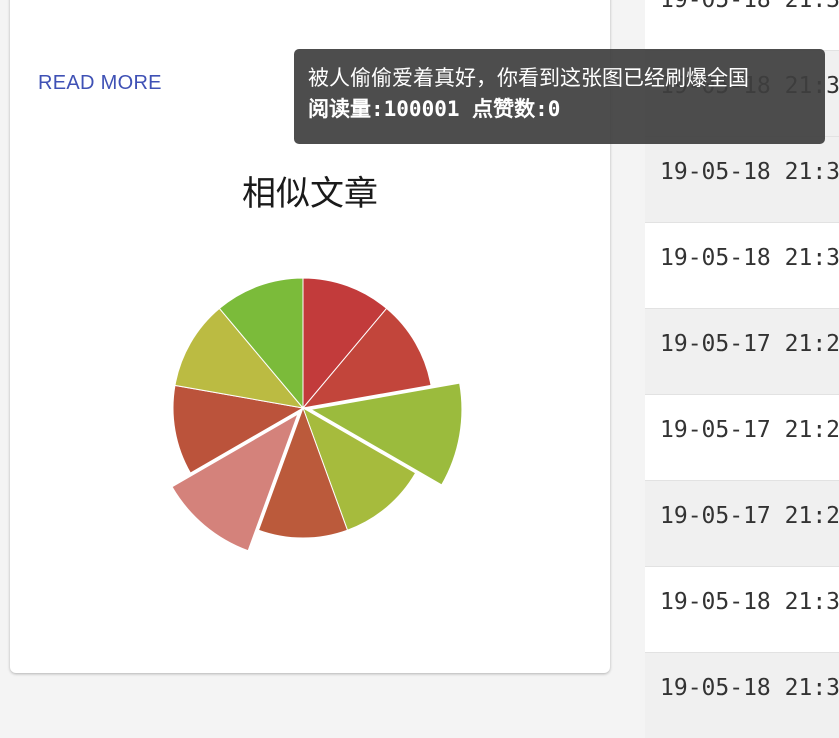 The height and width of the screenshot is (738, 839). I want to click on tooltip-title: 被人偷偷爱着真好，你看到这张图已经刷爆全国, so click(528, 78).